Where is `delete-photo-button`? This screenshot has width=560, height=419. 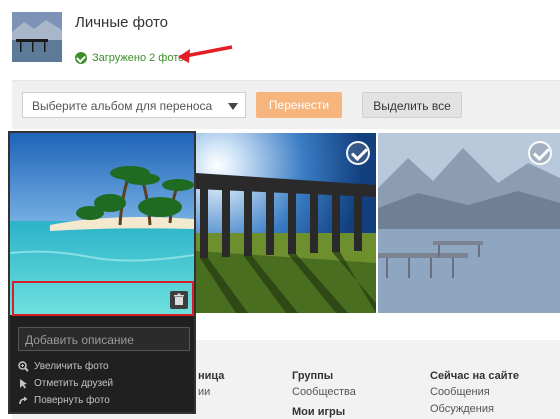 delete-photo-button is located at coordinates (179, 300).